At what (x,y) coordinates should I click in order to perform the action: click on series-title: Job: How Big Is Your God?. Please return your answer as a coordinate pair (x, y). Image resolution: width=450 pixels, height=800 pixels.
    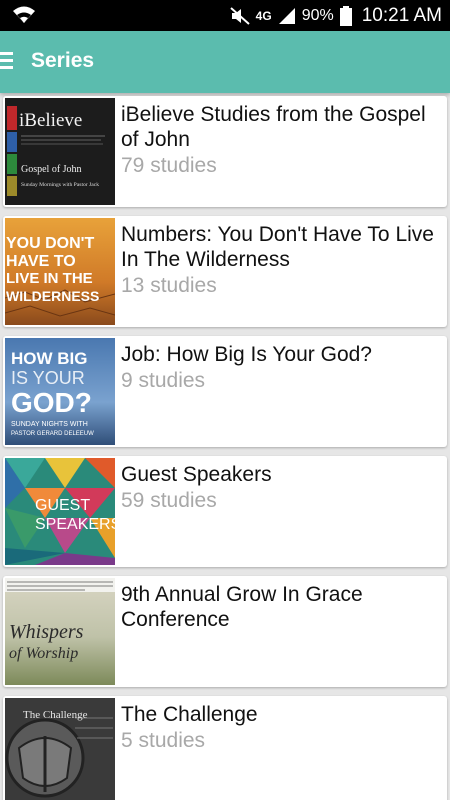
    Looking at the image, I should click on (246, 354).